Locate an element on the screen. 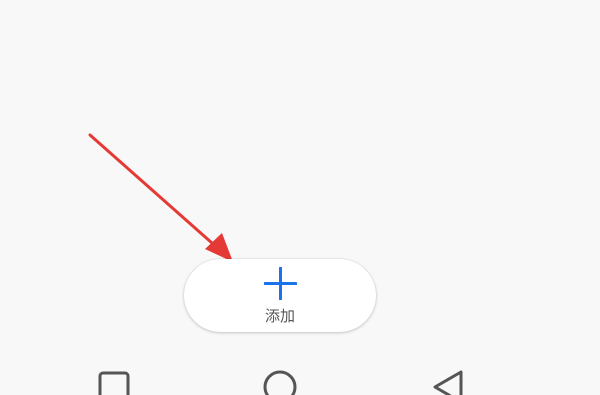  back-button is located at coordinates (448, 380).